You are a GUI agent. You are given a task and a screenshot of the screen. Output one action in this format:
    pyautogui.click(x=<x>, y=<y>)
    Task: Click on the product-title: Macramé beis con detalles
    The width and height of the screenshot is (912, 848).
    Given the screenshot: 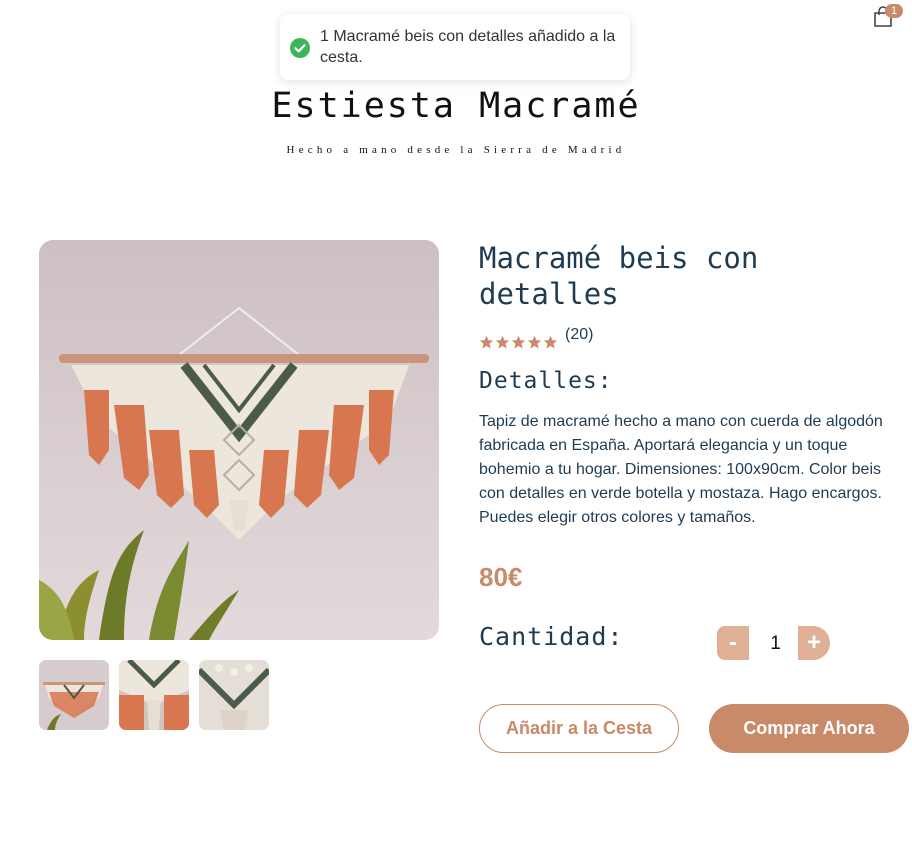 What is the action you would take?
    pyautogui.click(x=619, y=276)
    